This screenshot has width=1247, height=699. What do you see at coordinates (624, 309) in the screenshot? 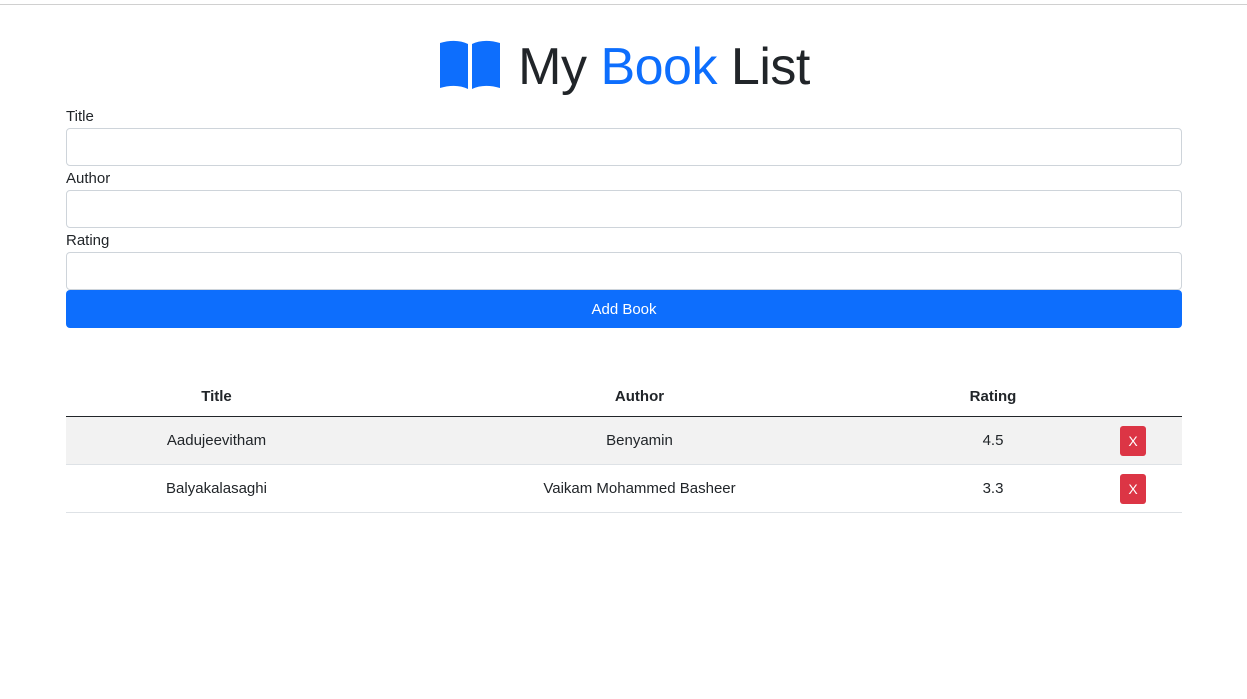
I see `add-book-button: Add Book` at bounding box center [624, 309].